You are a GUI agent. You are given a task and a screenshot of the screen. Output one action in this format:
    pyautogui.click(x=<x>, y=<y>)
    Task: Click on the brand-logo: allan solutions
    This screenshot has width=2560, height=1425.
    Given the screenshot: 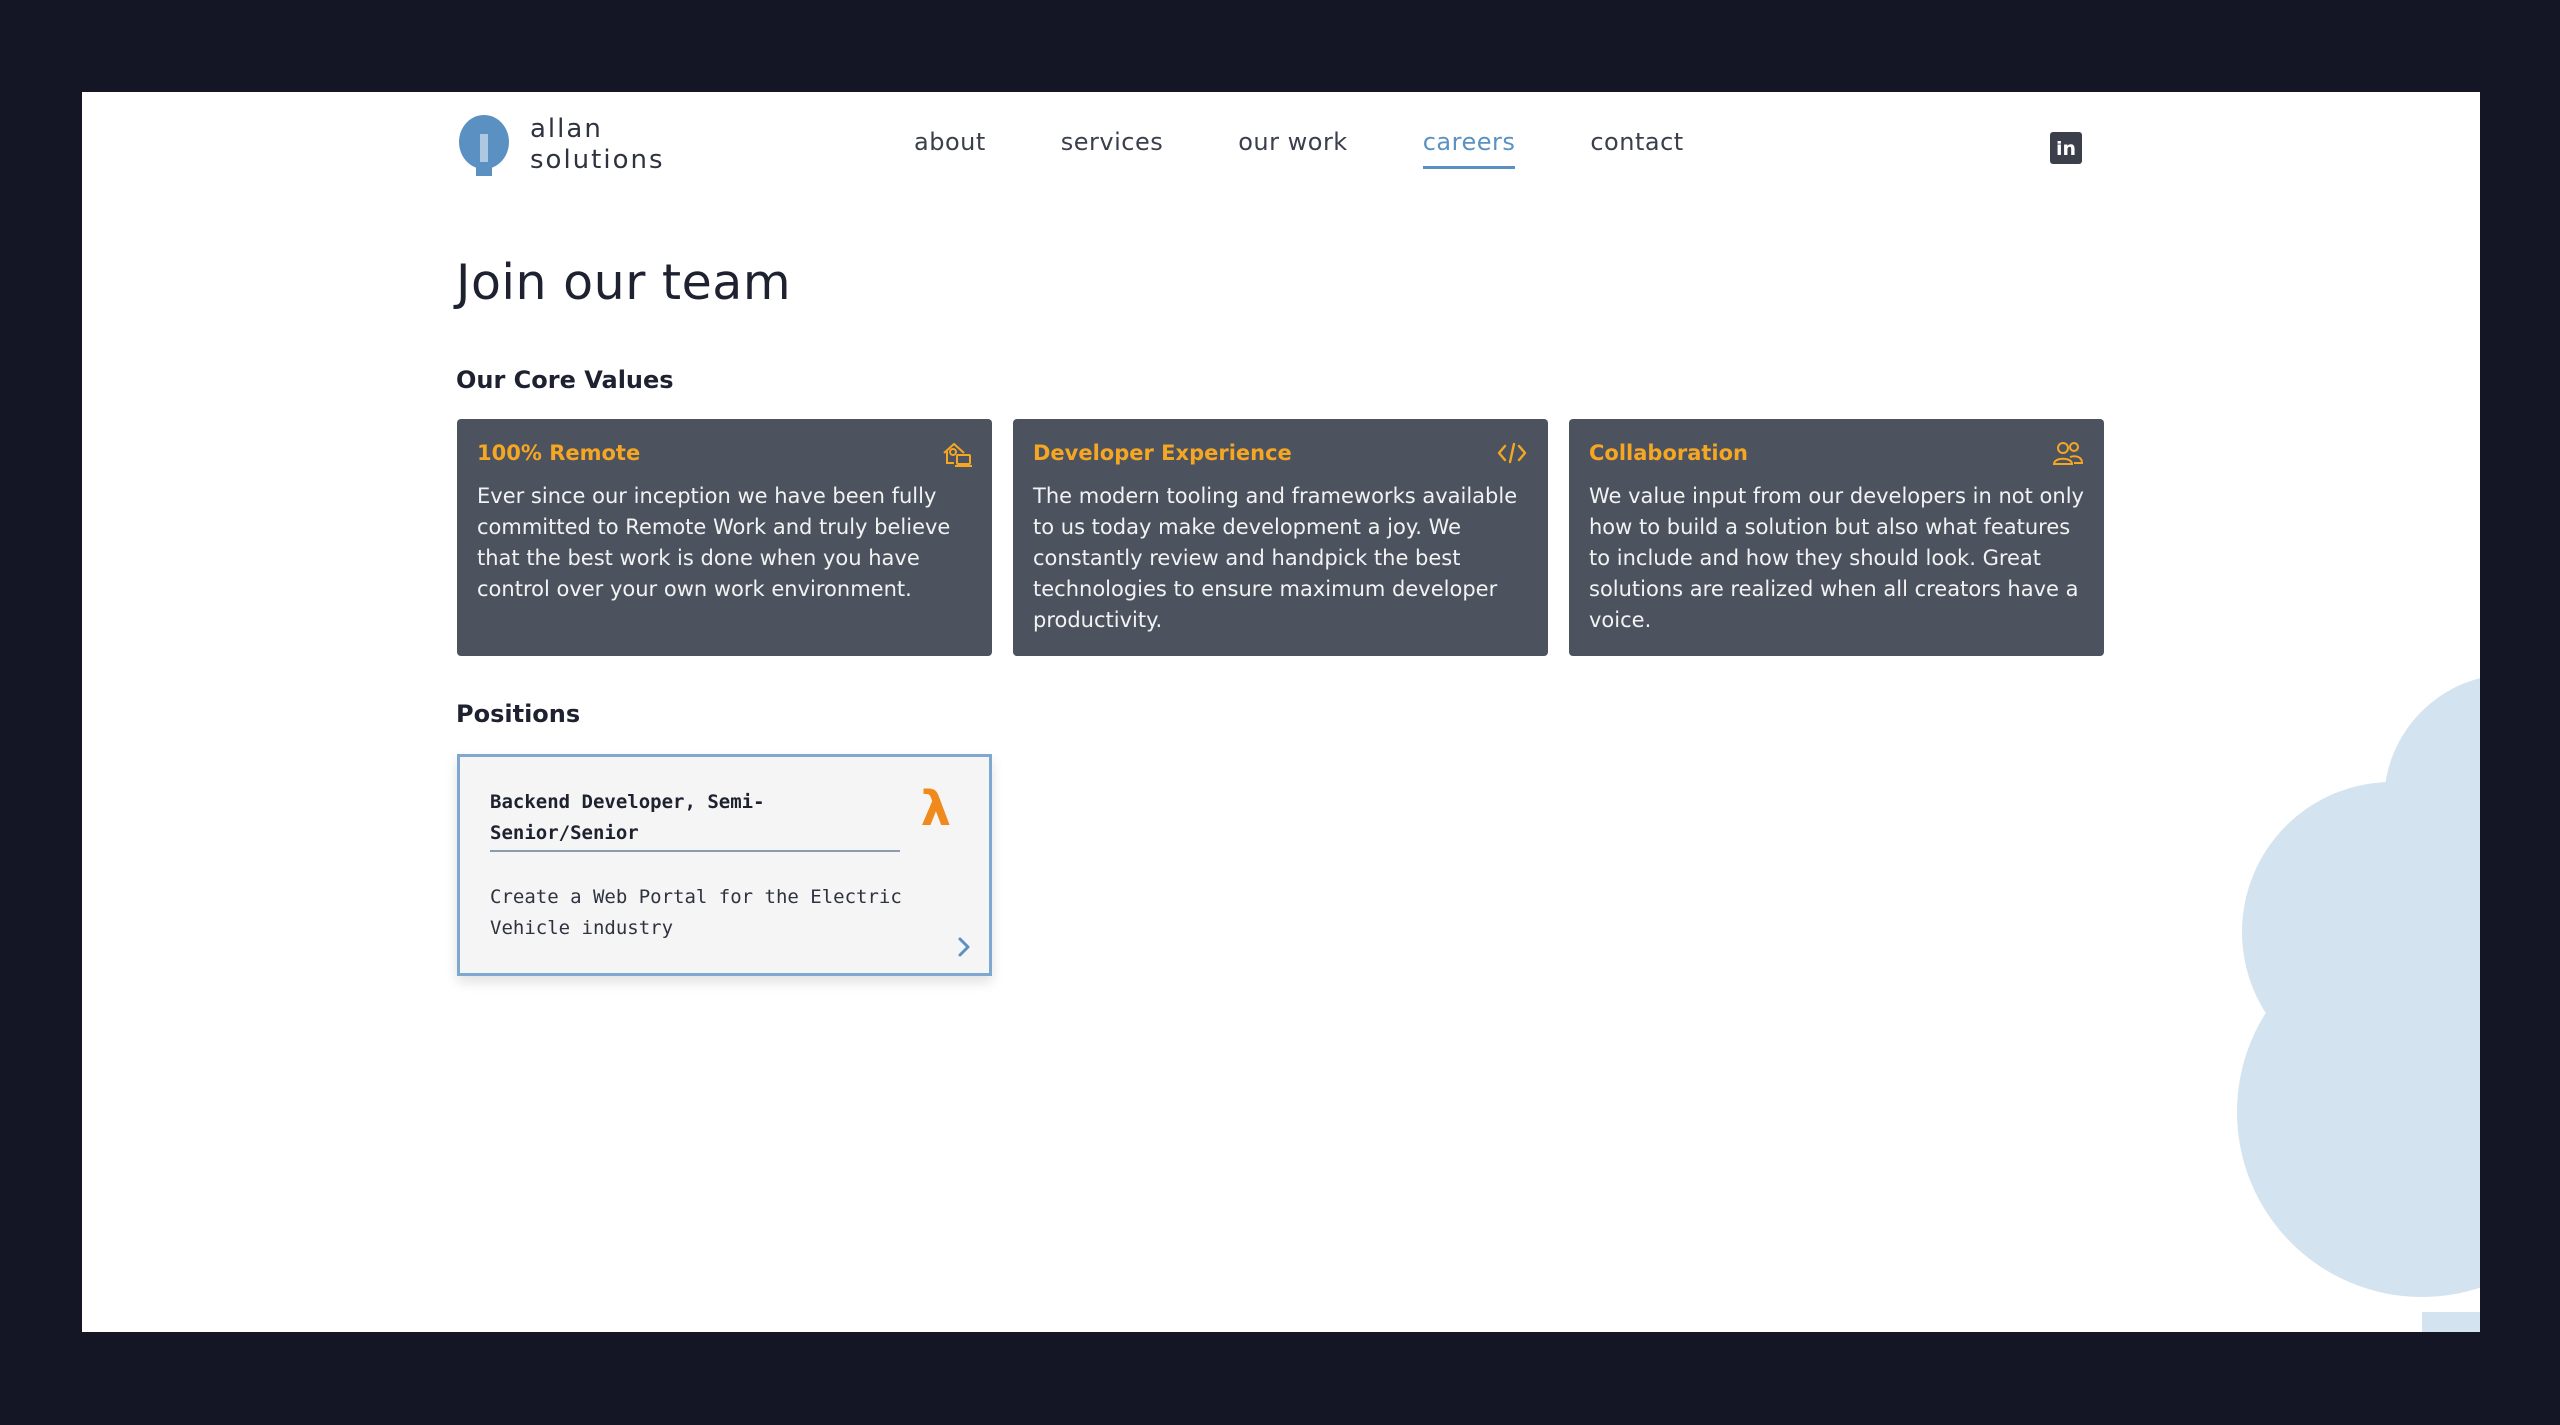 What is the action you would take?
    pyautogui.click(x=560, y=145)
    